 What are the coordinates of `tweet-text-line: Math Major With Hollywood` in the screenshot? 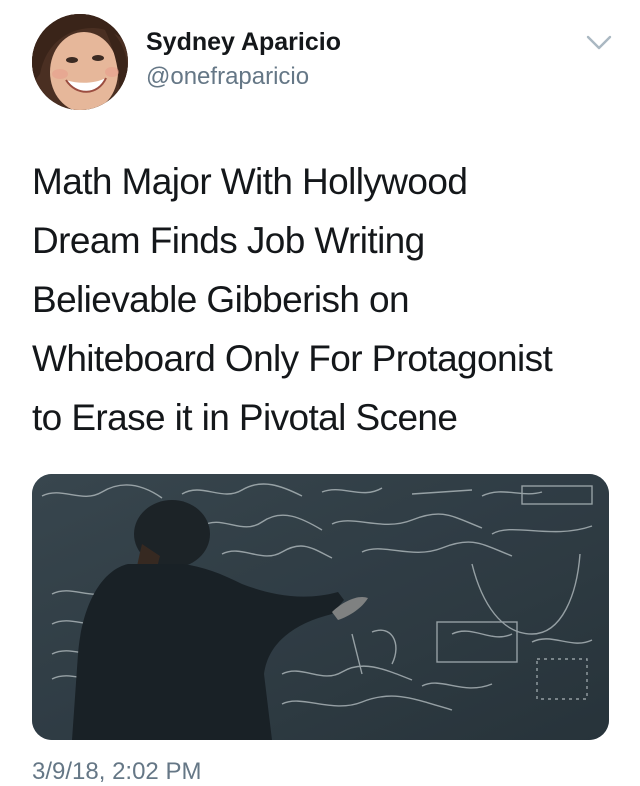 It's located at (250, 181).